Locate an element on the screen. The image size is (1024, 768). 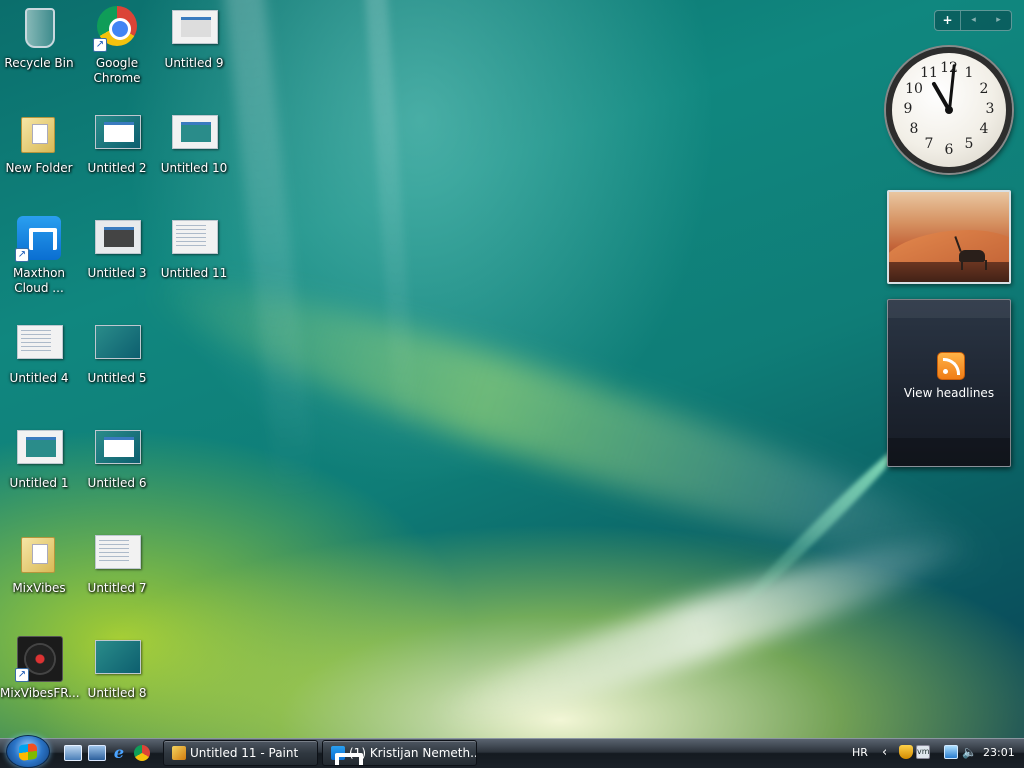
taskbar-button-paint: Untitled 11 - Paint is located at coordinates (240, 753).